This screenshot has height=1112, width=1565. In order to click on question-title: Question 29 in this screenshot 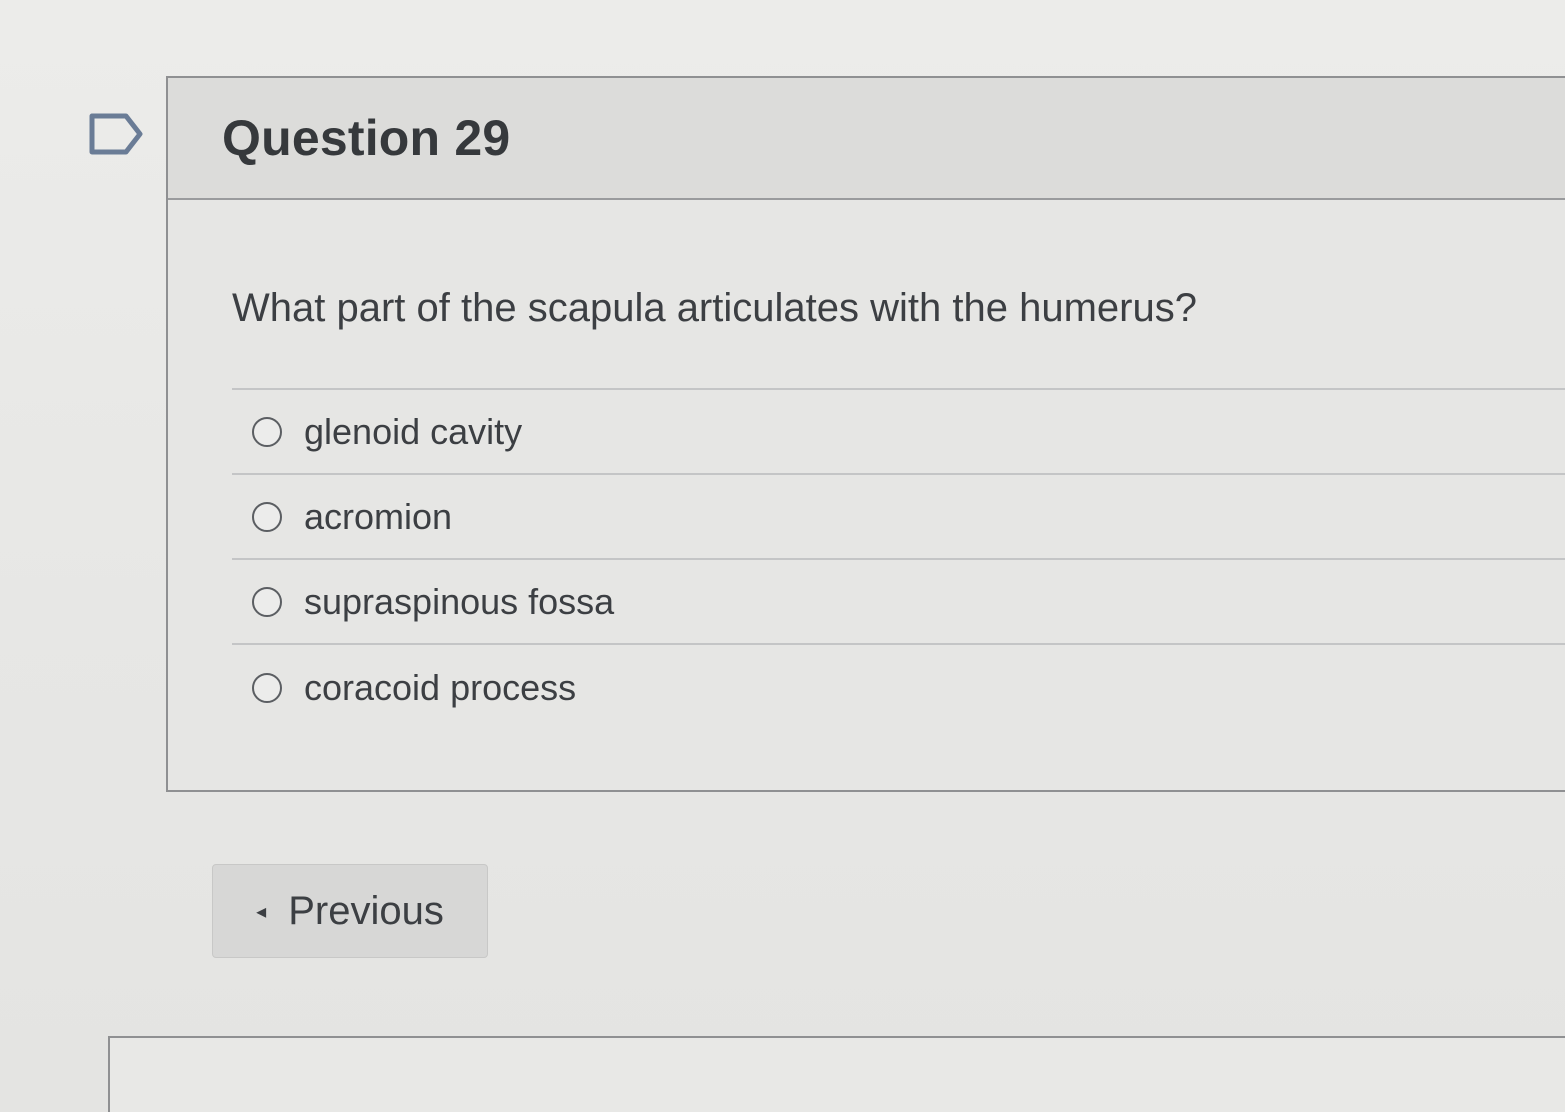, I will do `click(366, 138)`.